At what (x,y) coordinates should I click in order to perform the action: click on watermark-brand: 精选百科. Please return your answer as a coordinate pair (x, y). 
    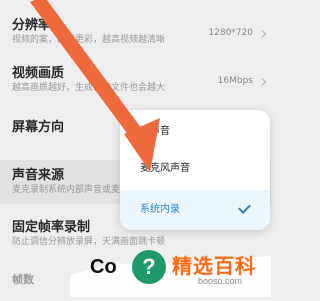
    Looking at the image, I should click on (214, 266).